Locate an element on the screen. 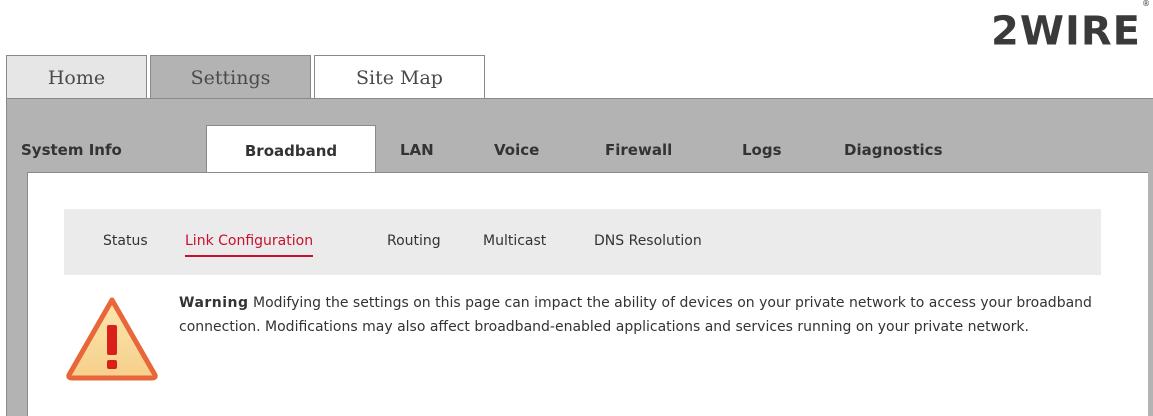  sub-tab-firewall: Firewall is located at coordinates (638, 149).